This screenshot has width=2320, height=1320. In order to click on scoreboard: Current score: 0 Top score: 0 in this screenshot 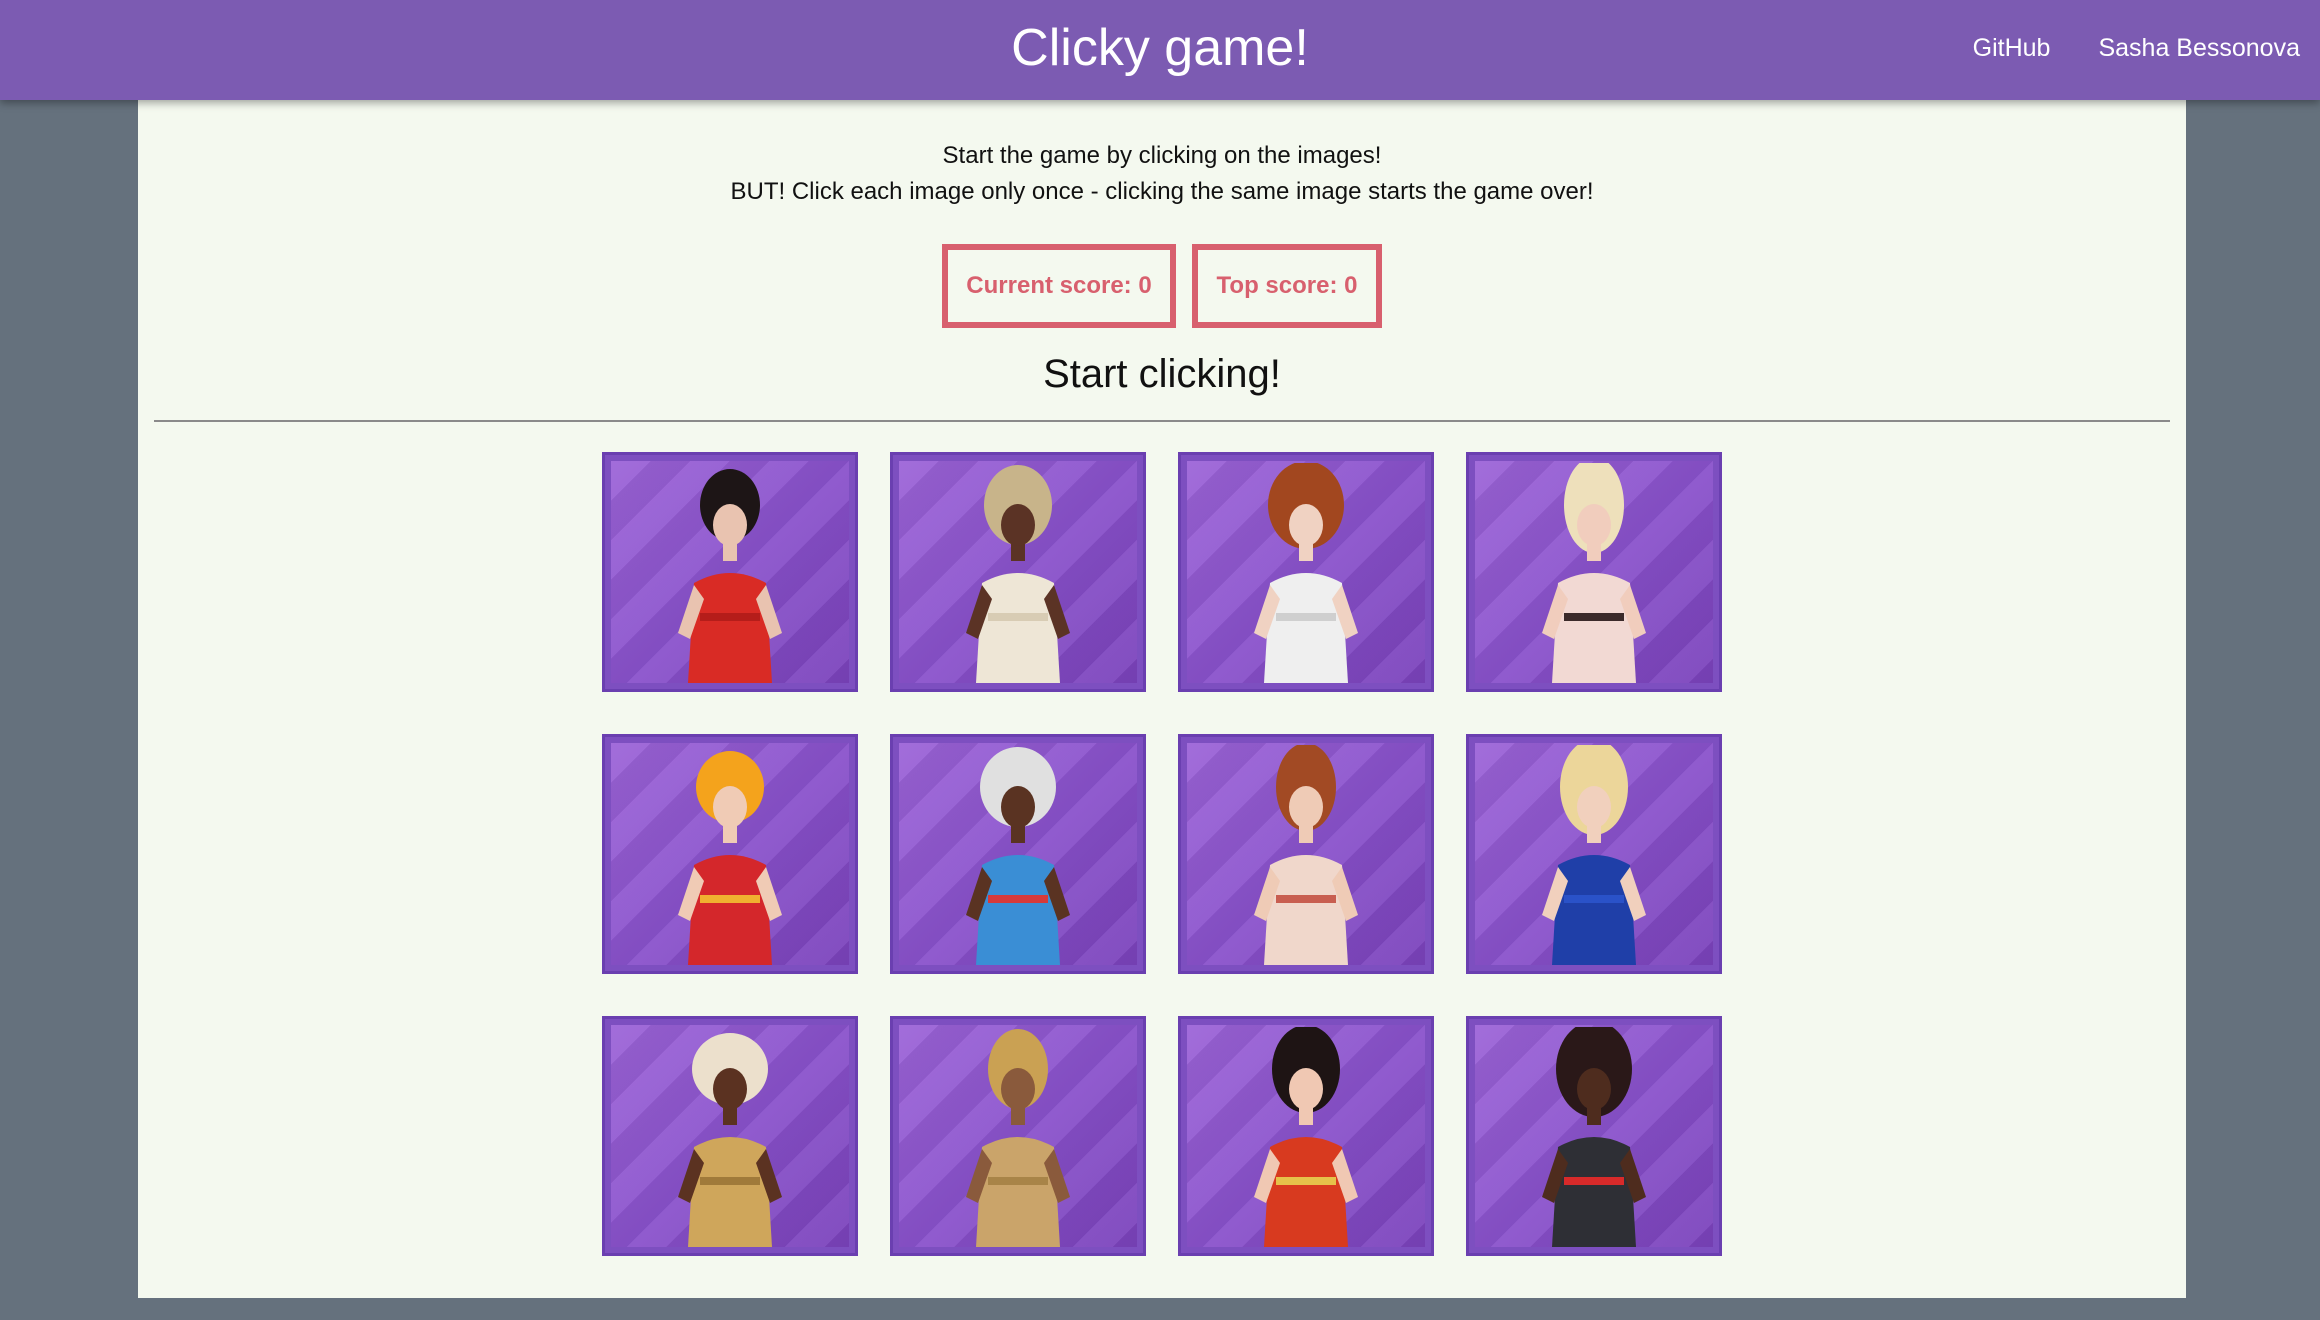, I will do `click(1162, 286)`.